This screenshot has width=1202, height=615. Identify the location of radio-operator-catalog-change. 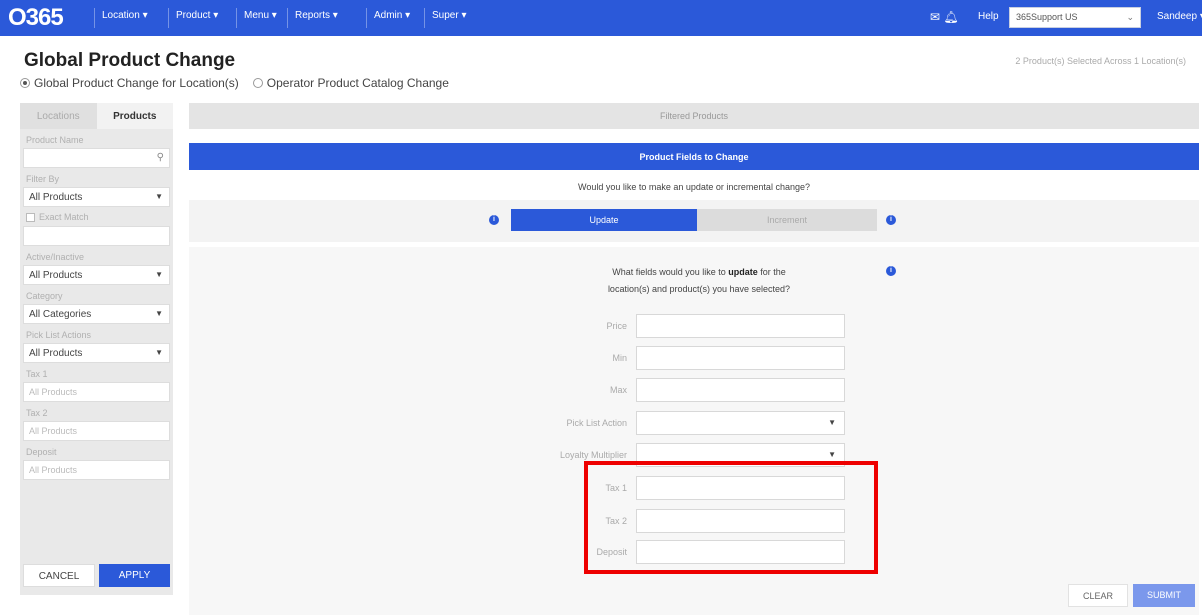
(257, 83).